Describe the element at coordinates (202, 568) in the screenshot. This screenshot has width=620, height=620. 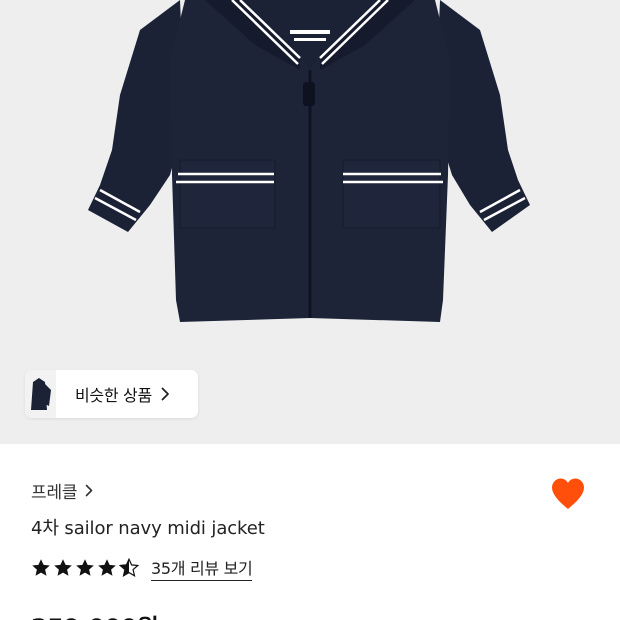
I see `review-link: 35개 리뷰 보기` at that location.